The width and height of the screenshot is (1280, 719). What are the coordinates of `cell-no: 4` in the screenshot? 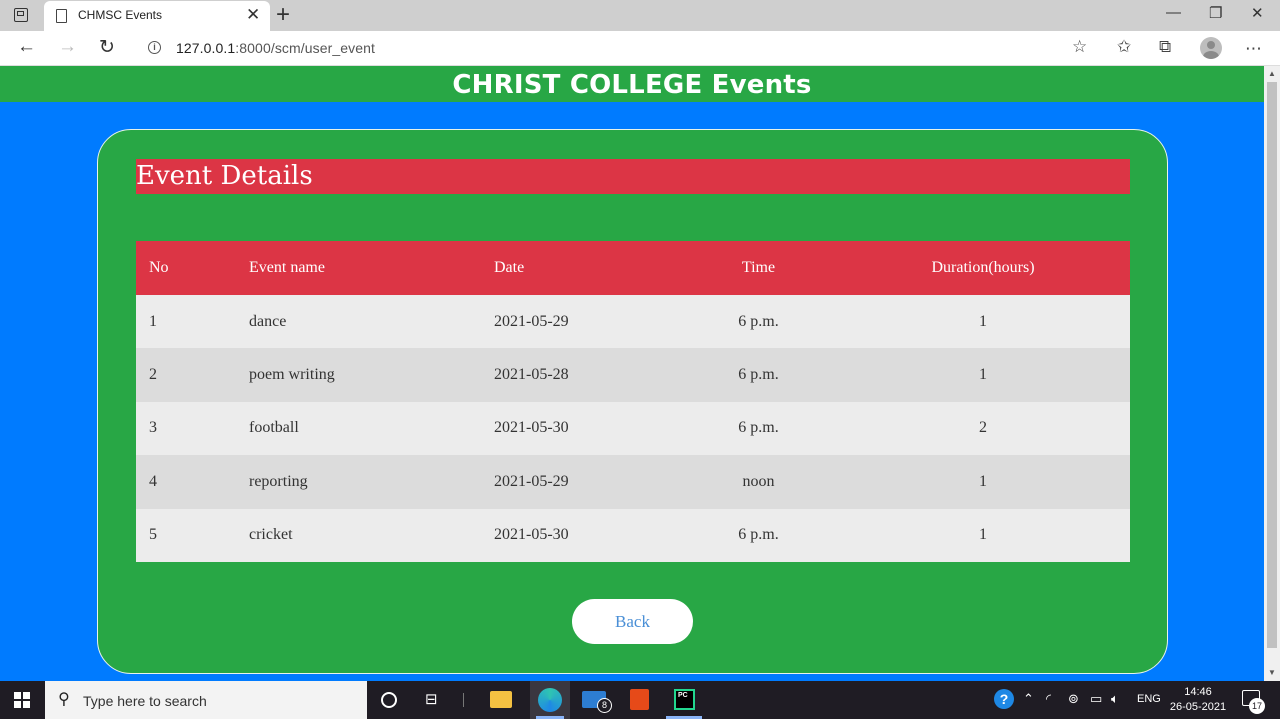 It's located at (186, 482).